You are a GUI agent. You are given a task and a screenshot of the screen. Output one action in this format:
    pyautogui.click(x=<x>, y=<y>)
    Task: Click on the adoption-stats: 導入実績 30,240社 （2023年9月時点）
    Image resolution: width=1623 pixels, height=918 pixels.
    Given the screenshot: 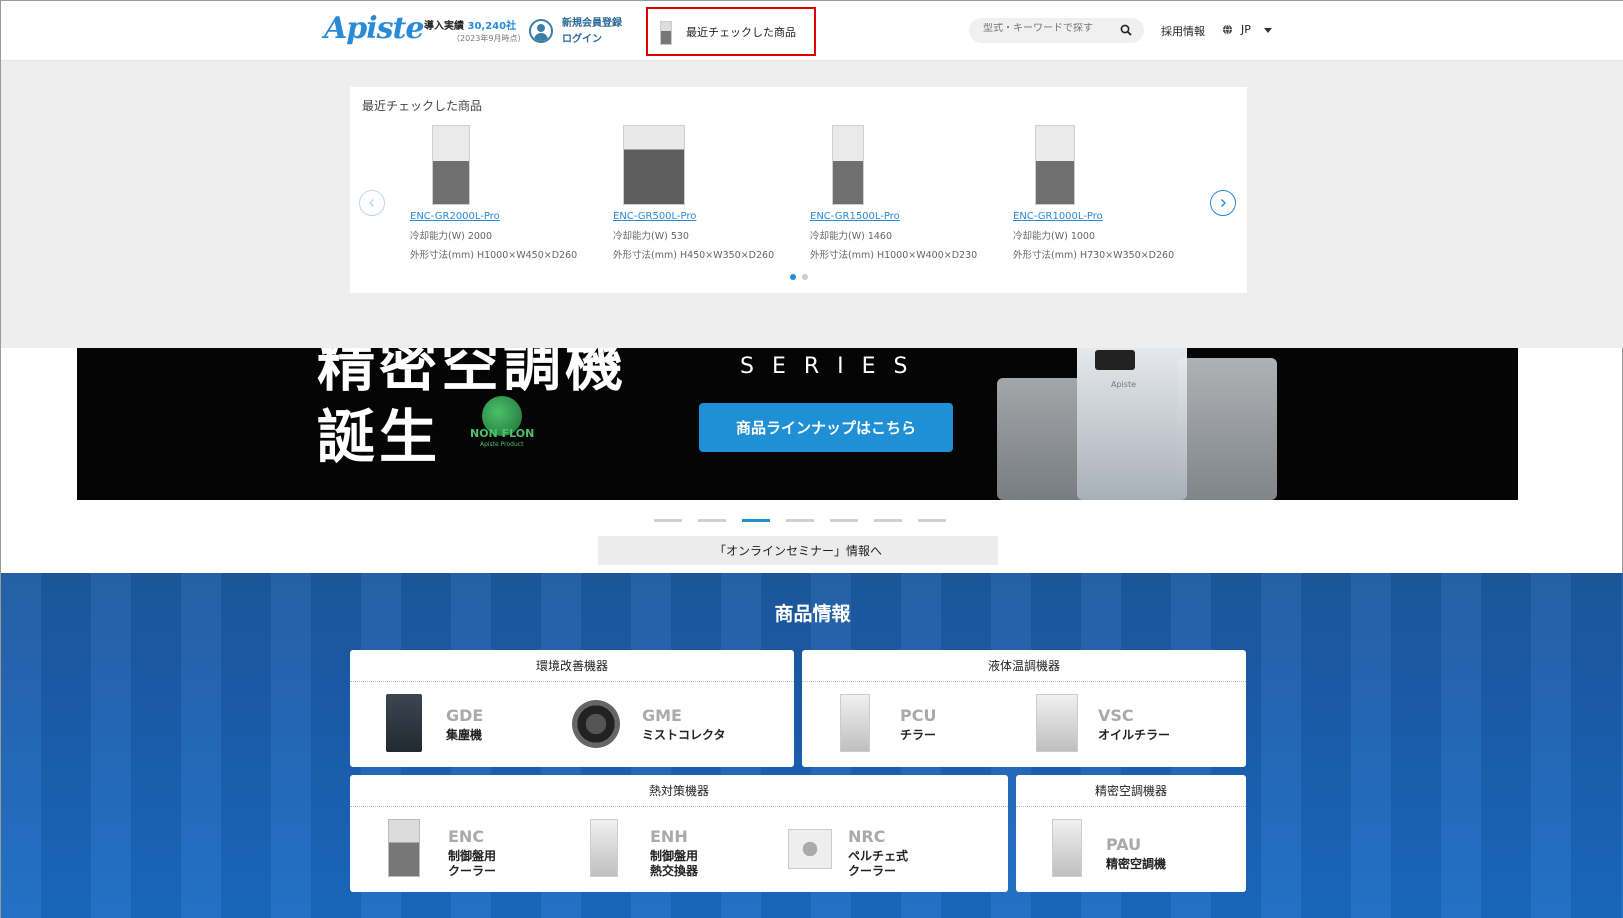 What is the action you would take?
    pyautogui.click(x=474, y=30)
    